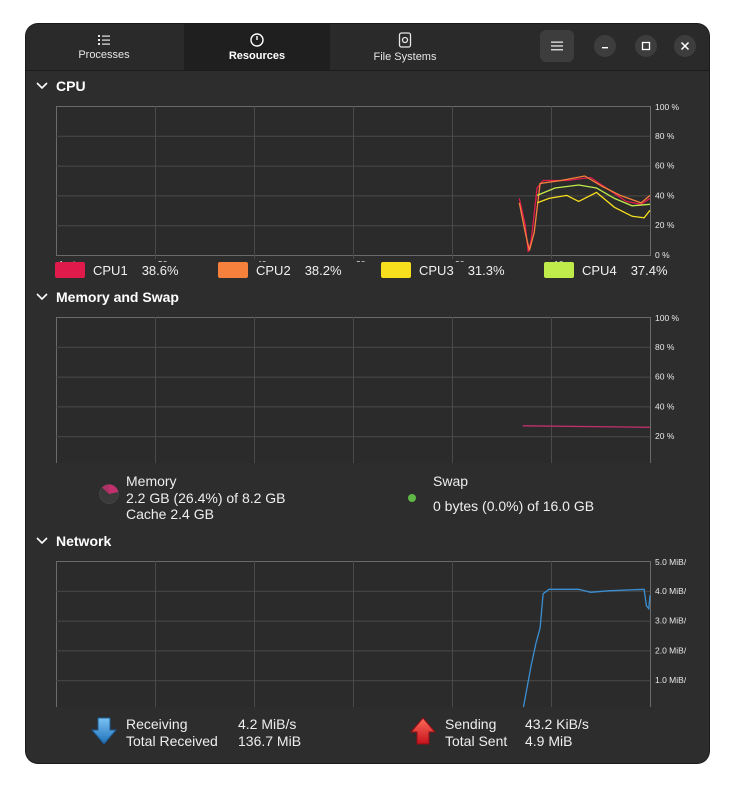 The image size is (735, 793). I want to click on main-menu-button, so click(557, 46).